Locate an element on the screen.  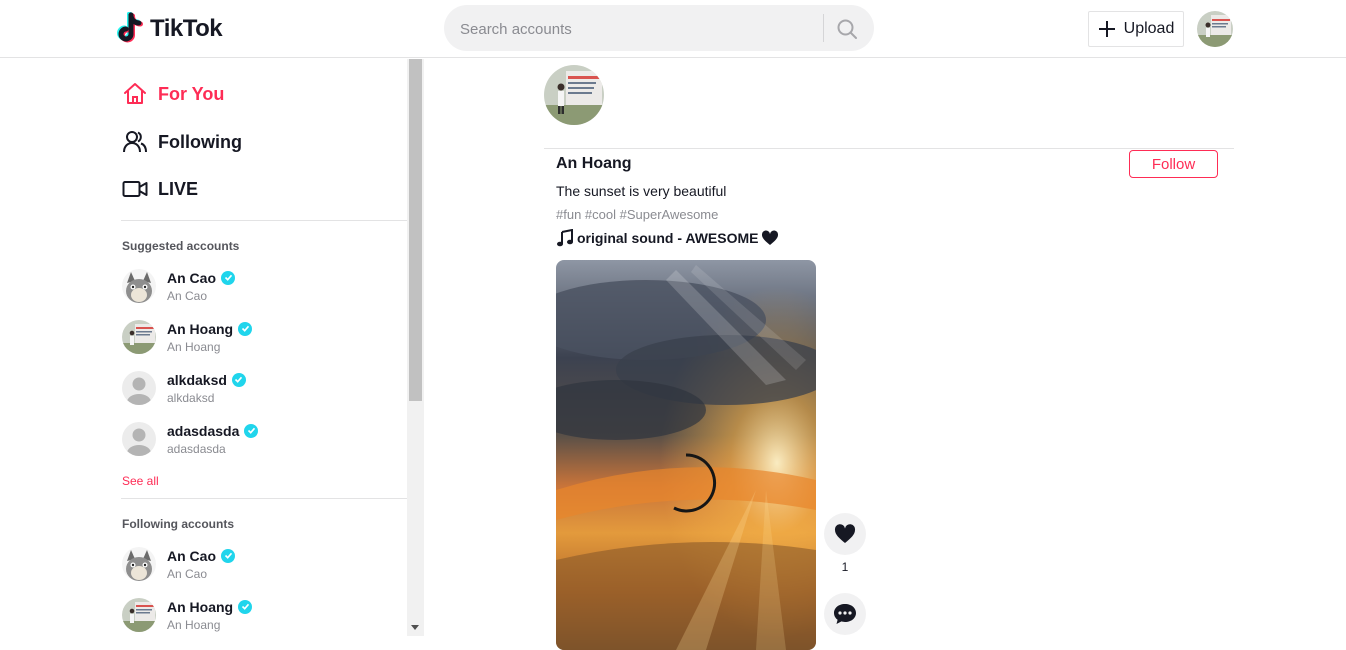
upload-label: Upload is located at coordinates (1149, 28).